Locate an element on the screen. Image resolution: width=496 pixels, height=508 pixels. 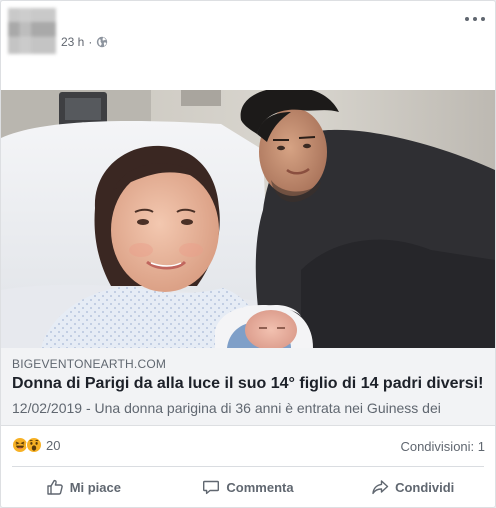
reactions-summary: 20 is located at coordinates (36, 445).